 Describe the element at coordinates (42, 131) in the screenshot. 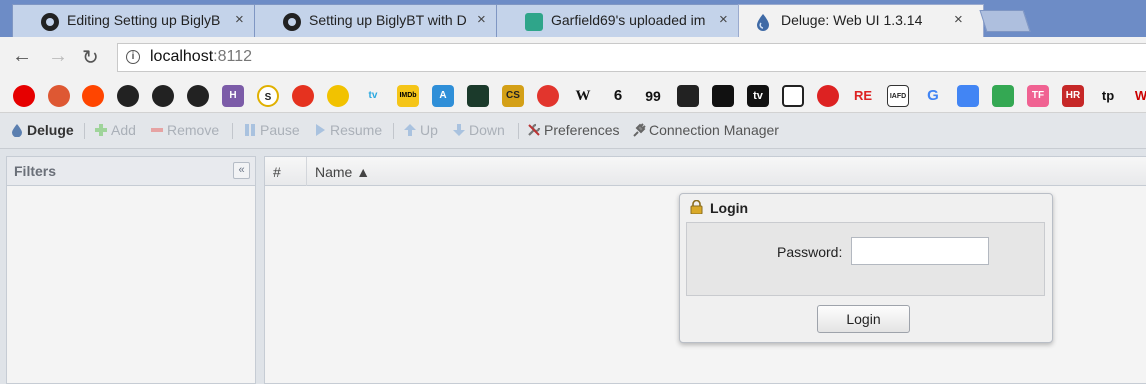

I see `deluge-menu-button: Deluge` at that location.